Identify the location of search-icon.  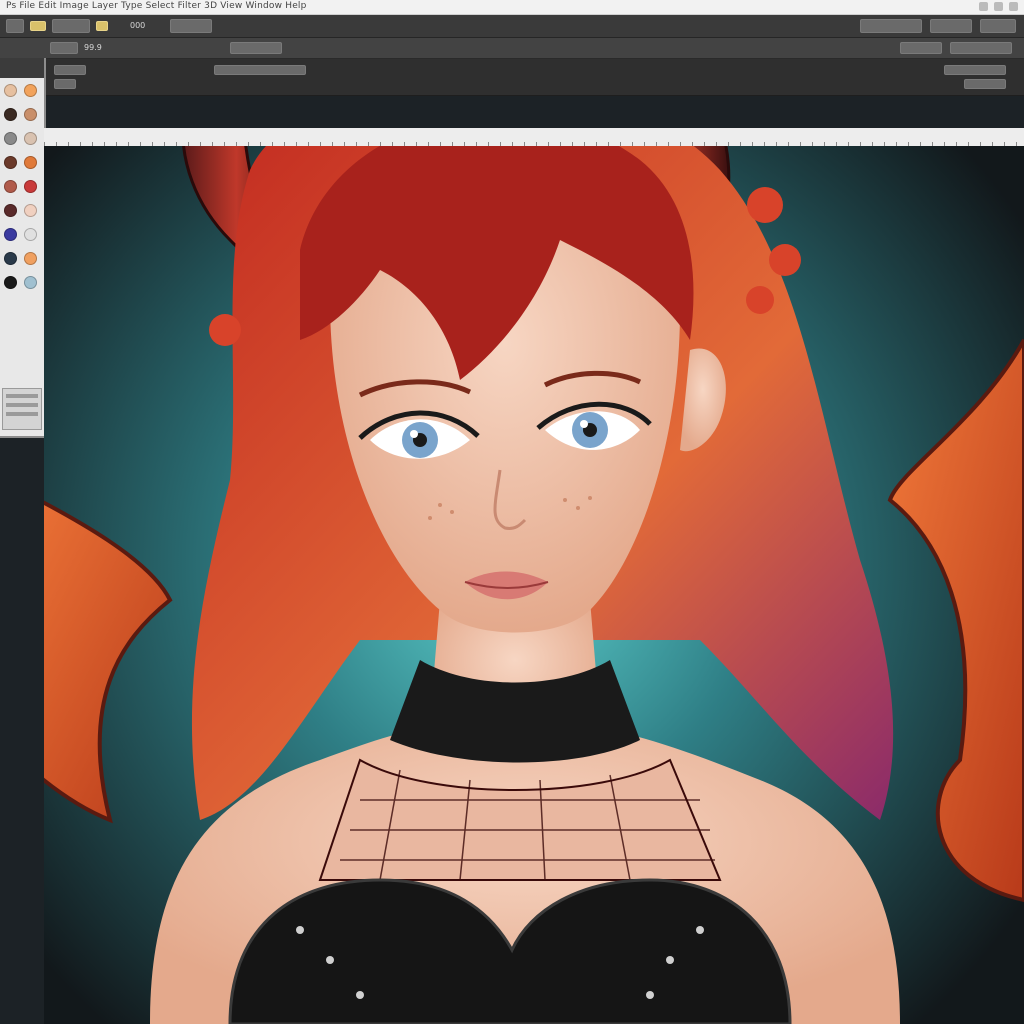
(951, 26).